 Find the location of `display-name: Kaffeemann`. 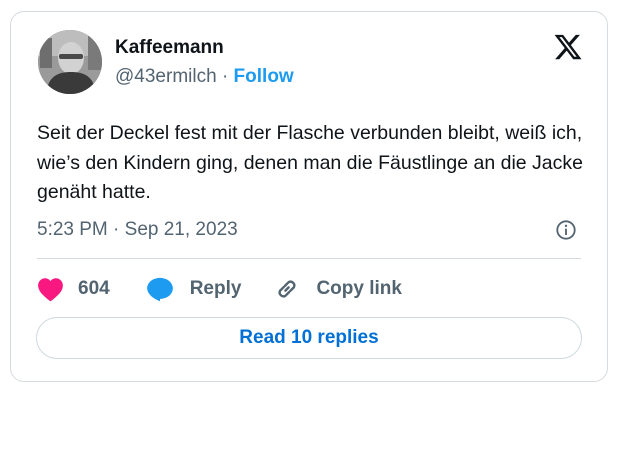

display-name: Kaffeemann is located at coordinates (169, 48).